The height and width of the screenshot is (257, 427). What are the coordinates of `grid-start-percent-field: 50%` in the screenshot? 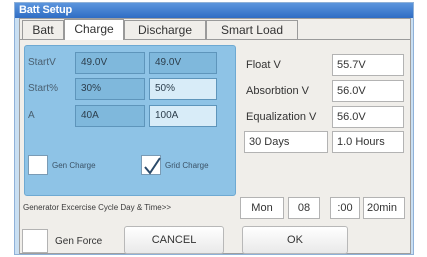 It's located at (183, 89).